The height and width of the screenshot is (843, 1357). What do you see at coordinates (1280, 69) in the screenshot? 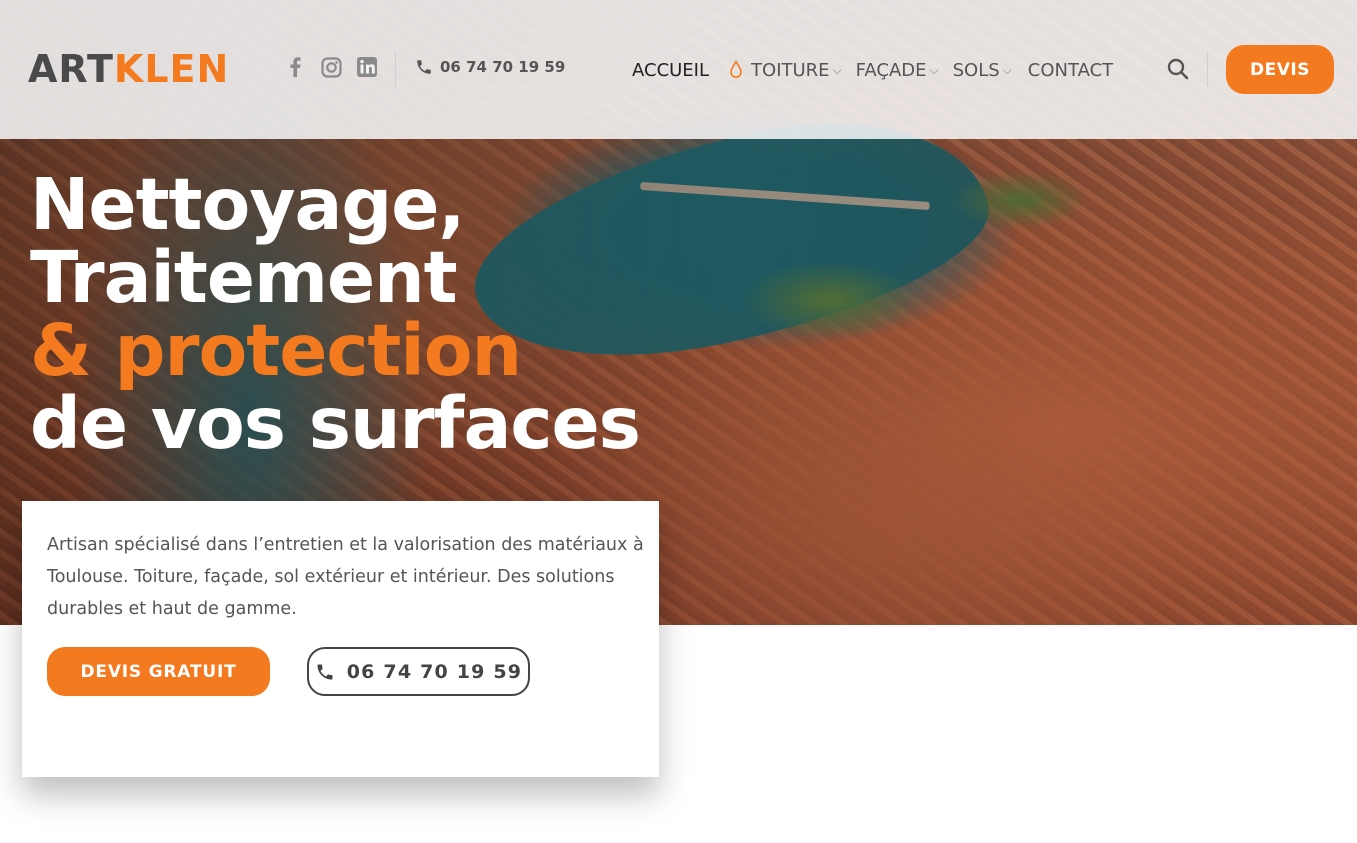
I see `devis-button: DEVIS` at bounding box center [1280, 69].